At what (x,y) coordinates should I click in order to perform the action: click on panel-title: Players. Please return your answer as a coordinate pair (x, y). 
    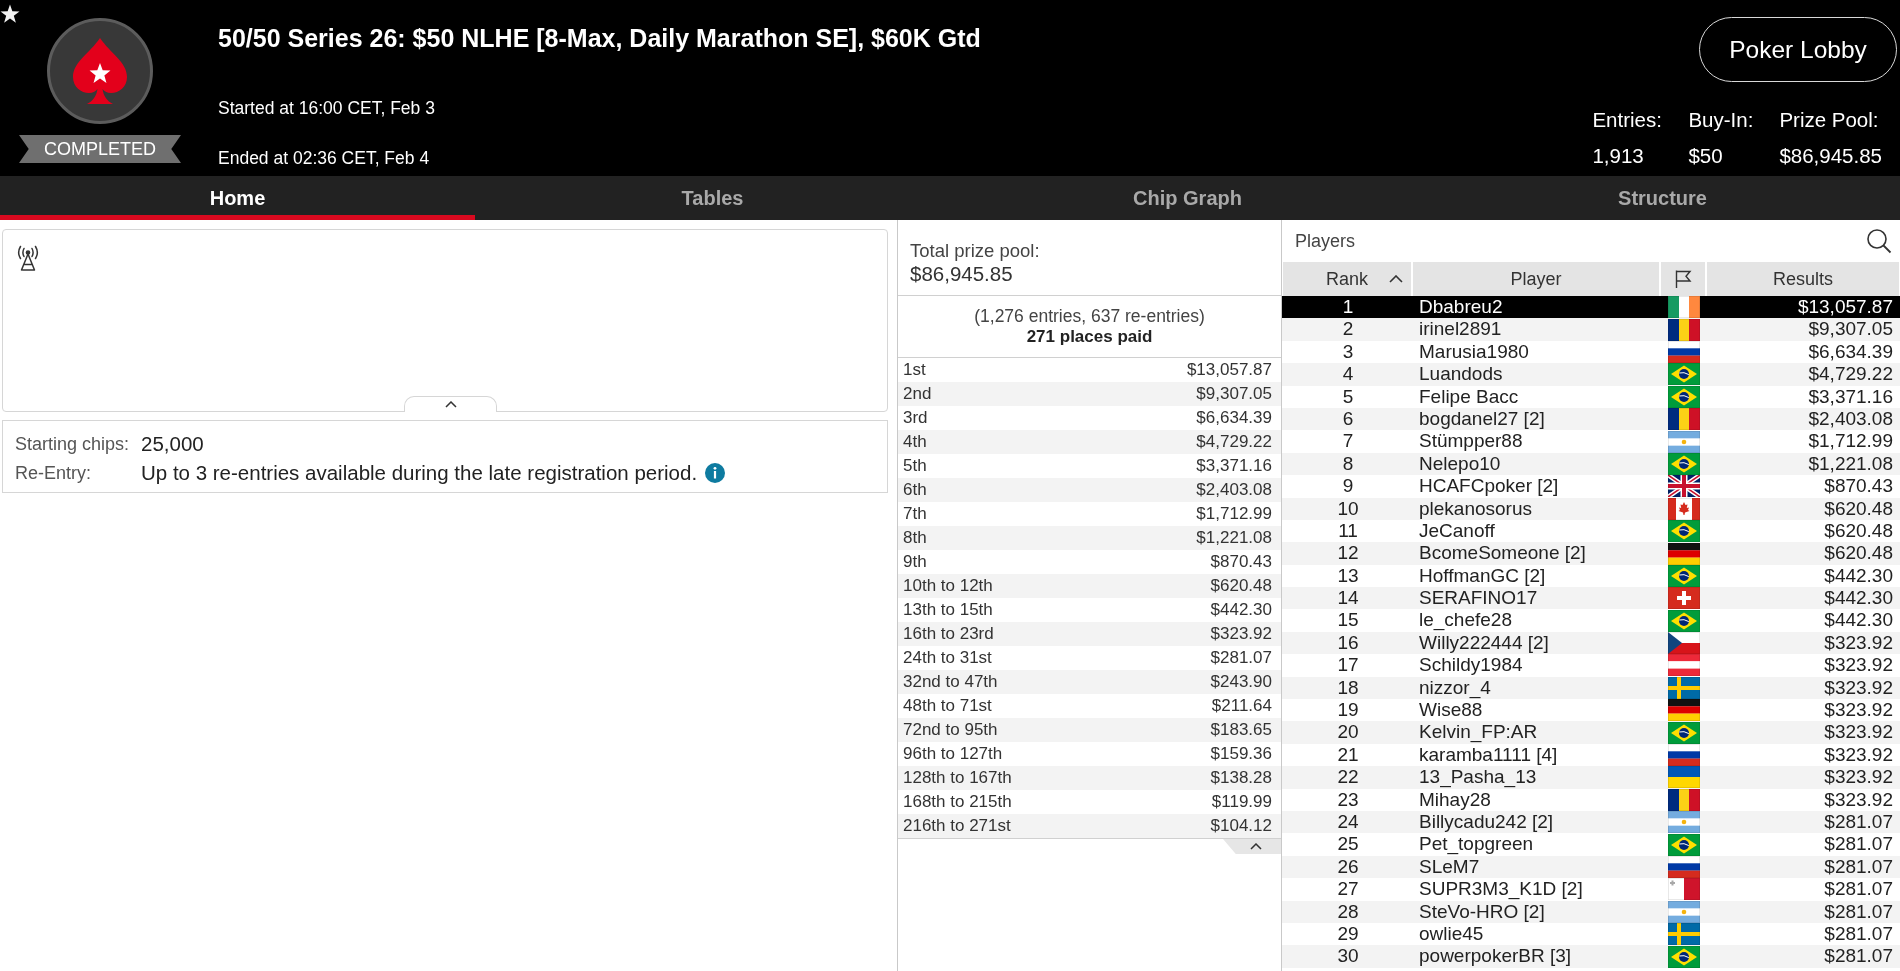
    Looking at the image, I should click on (1325, 241).